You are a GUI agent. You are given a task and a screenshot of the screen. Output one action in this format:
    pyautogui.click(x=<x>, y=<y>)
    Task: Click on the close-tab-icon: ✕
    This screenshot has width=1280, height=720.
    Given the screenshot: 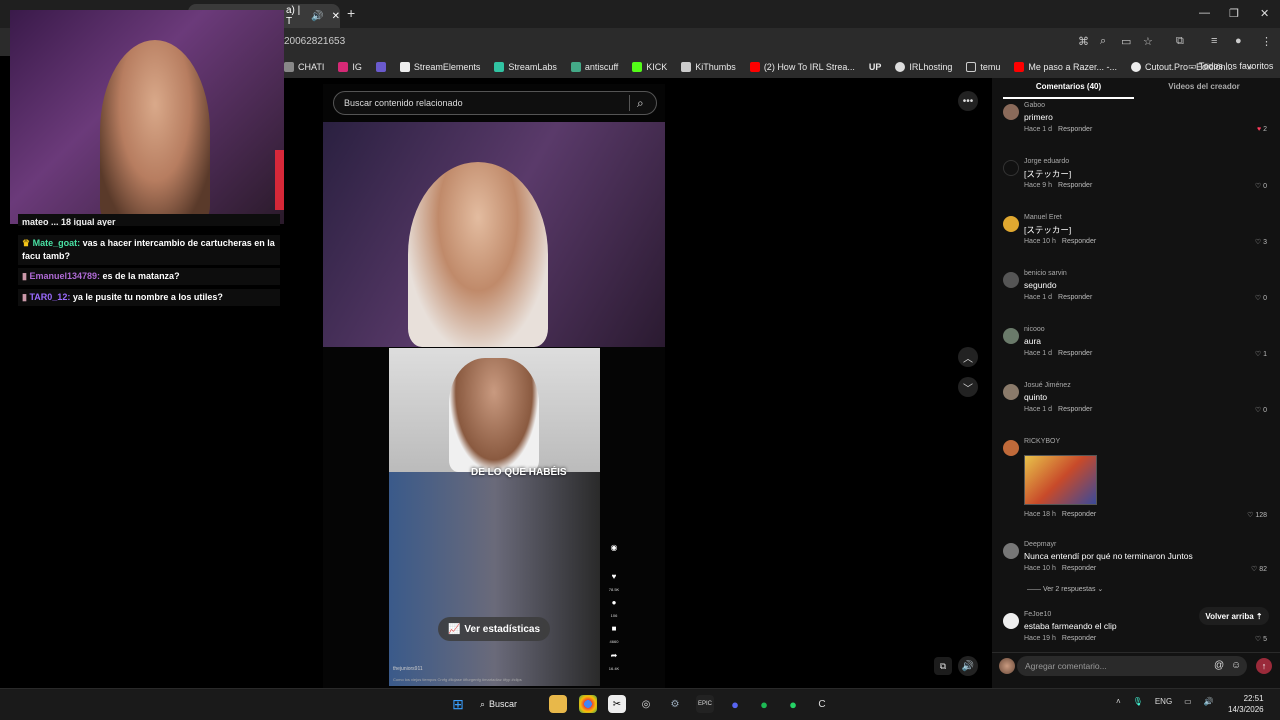 What is the action you would take?
    pyautogui.click(x=336, y=16)
    